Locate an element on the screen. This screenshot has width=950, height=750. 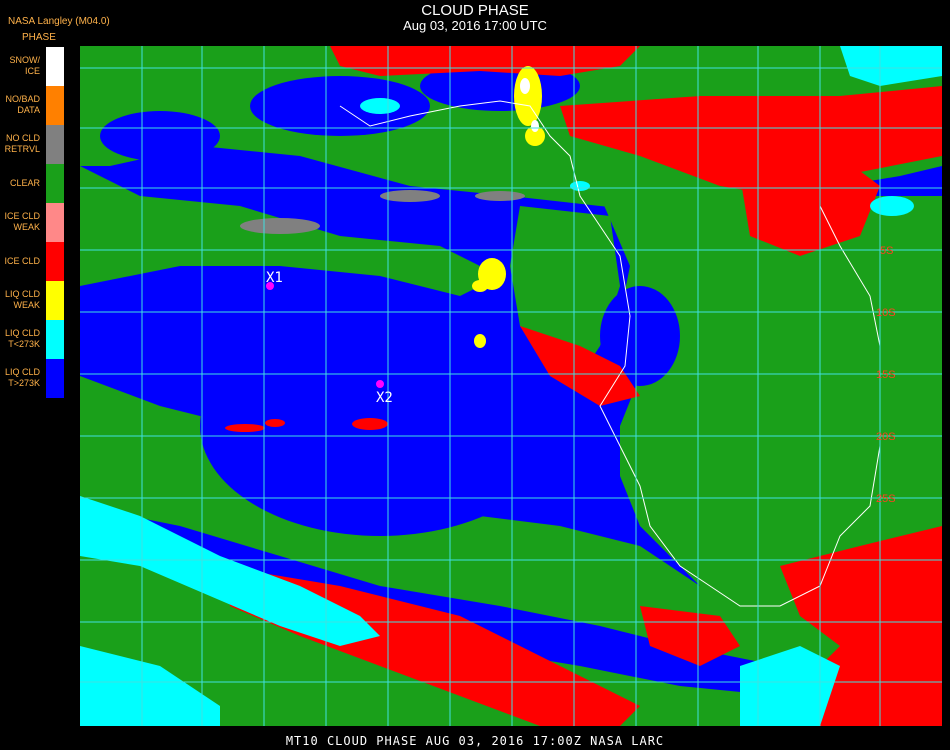
lat-label-15s: 15S is located at coordinates (886, 375).